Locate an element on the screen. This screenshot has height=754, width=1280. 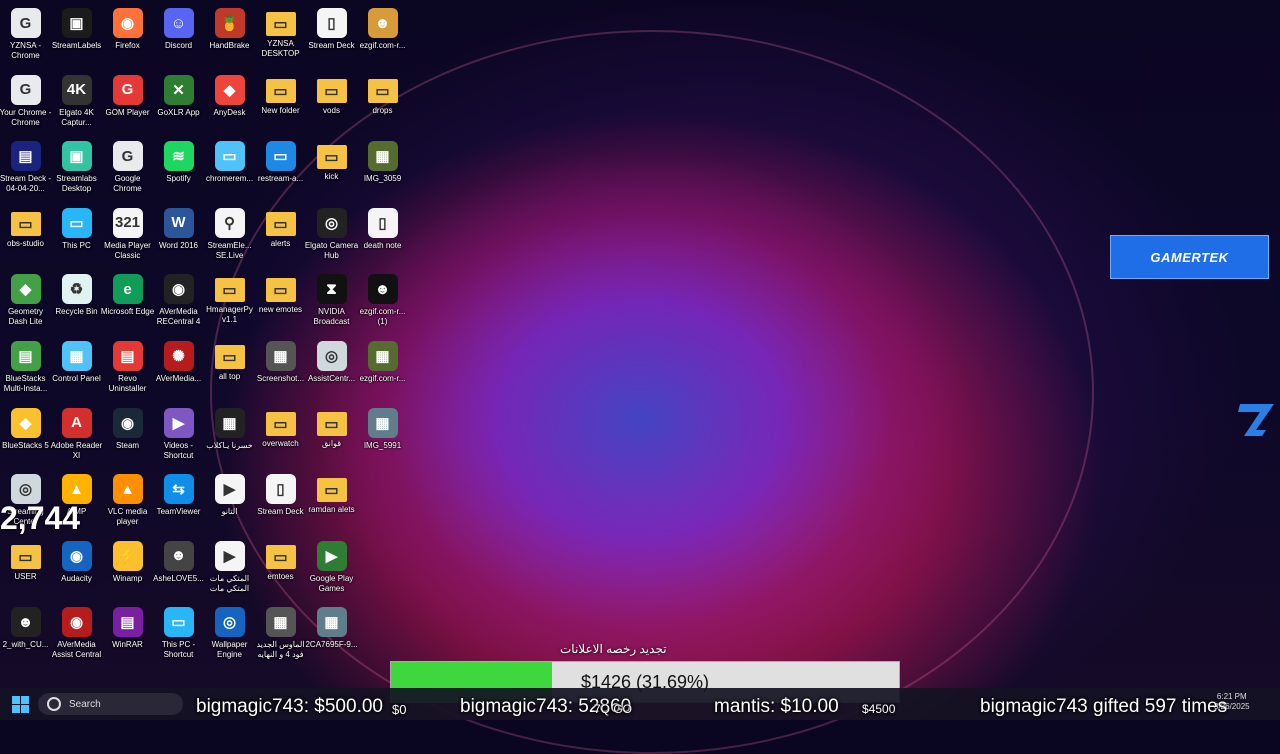
desktop-icon: 321 Media Player Classic is located at coordinates (127, 236).